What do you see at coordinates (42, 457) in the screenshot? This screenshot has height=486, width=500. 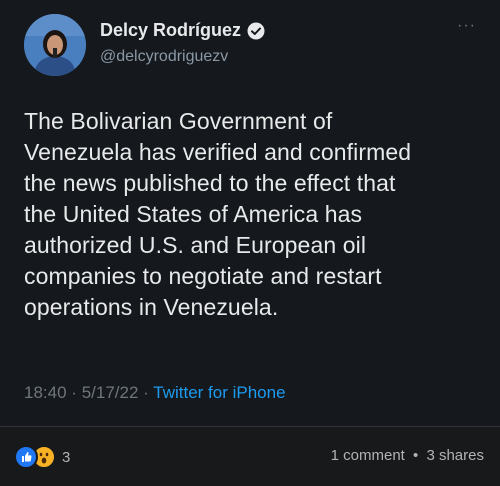 I see `reactions-summary: 3` at bounding box center [42, 457].